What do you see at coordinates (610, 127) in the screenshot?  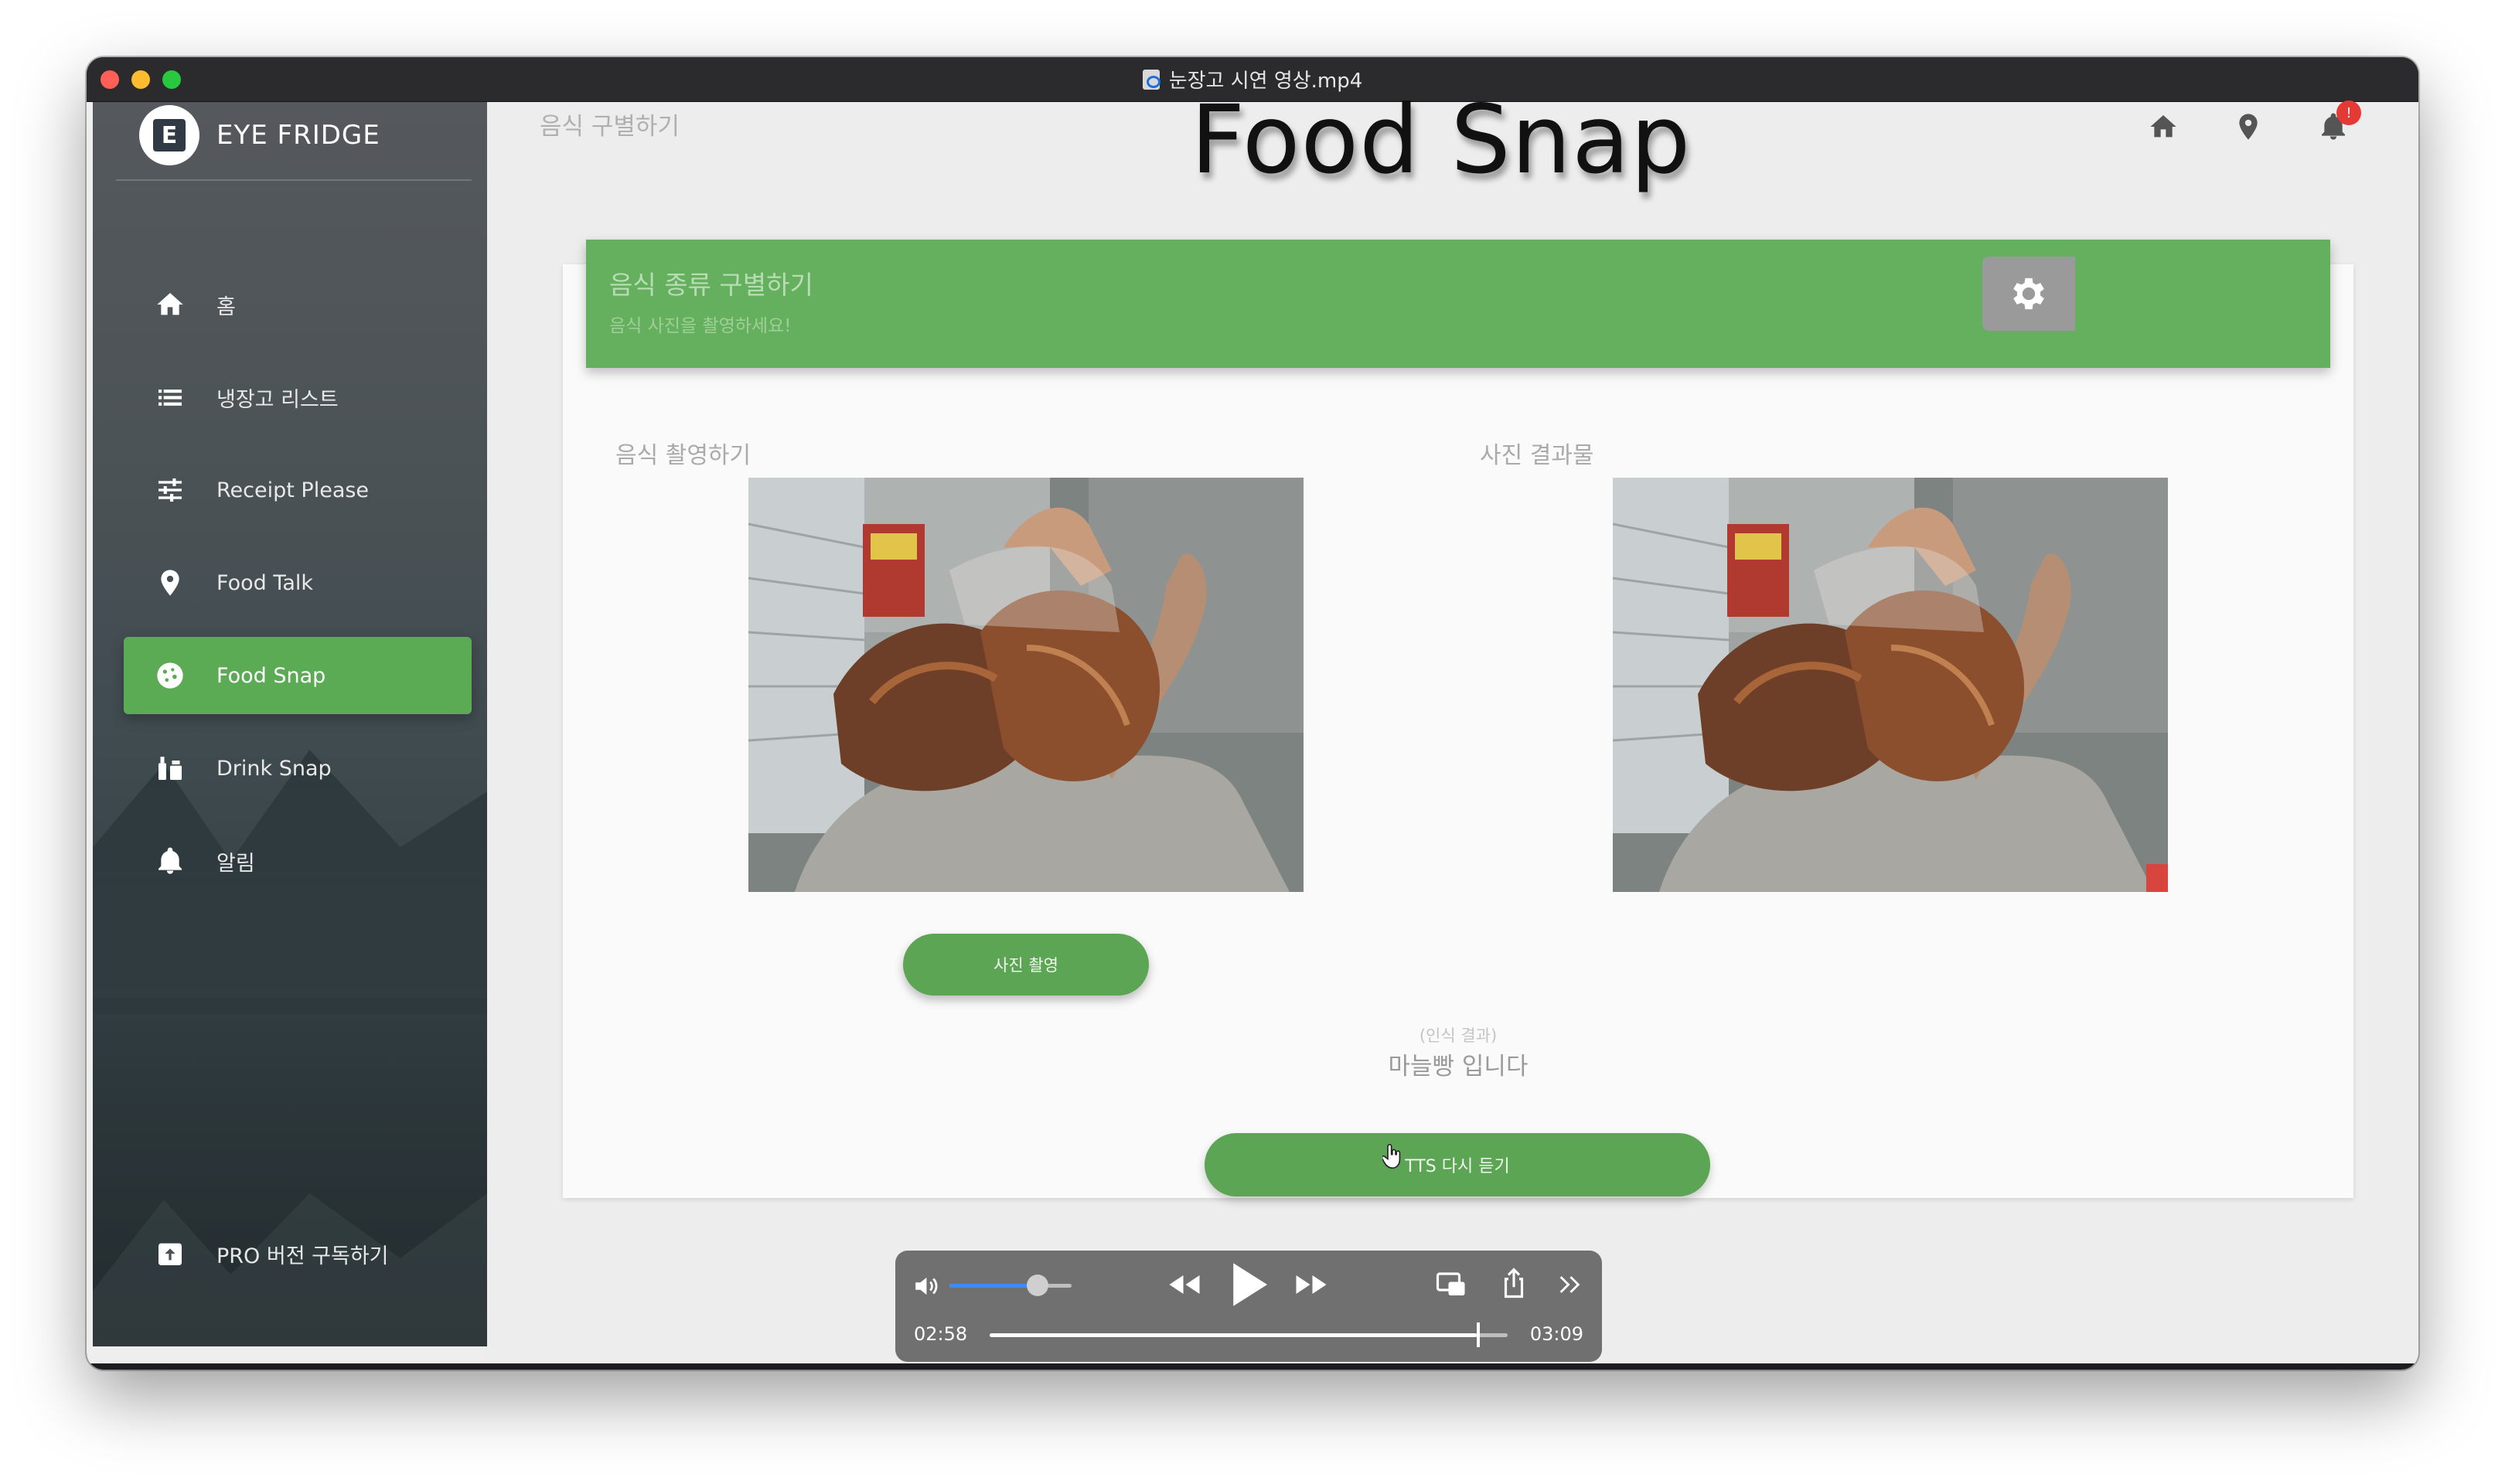 I see `breadcrumb: 음식 구별하기` at bounding box center [610, 127].